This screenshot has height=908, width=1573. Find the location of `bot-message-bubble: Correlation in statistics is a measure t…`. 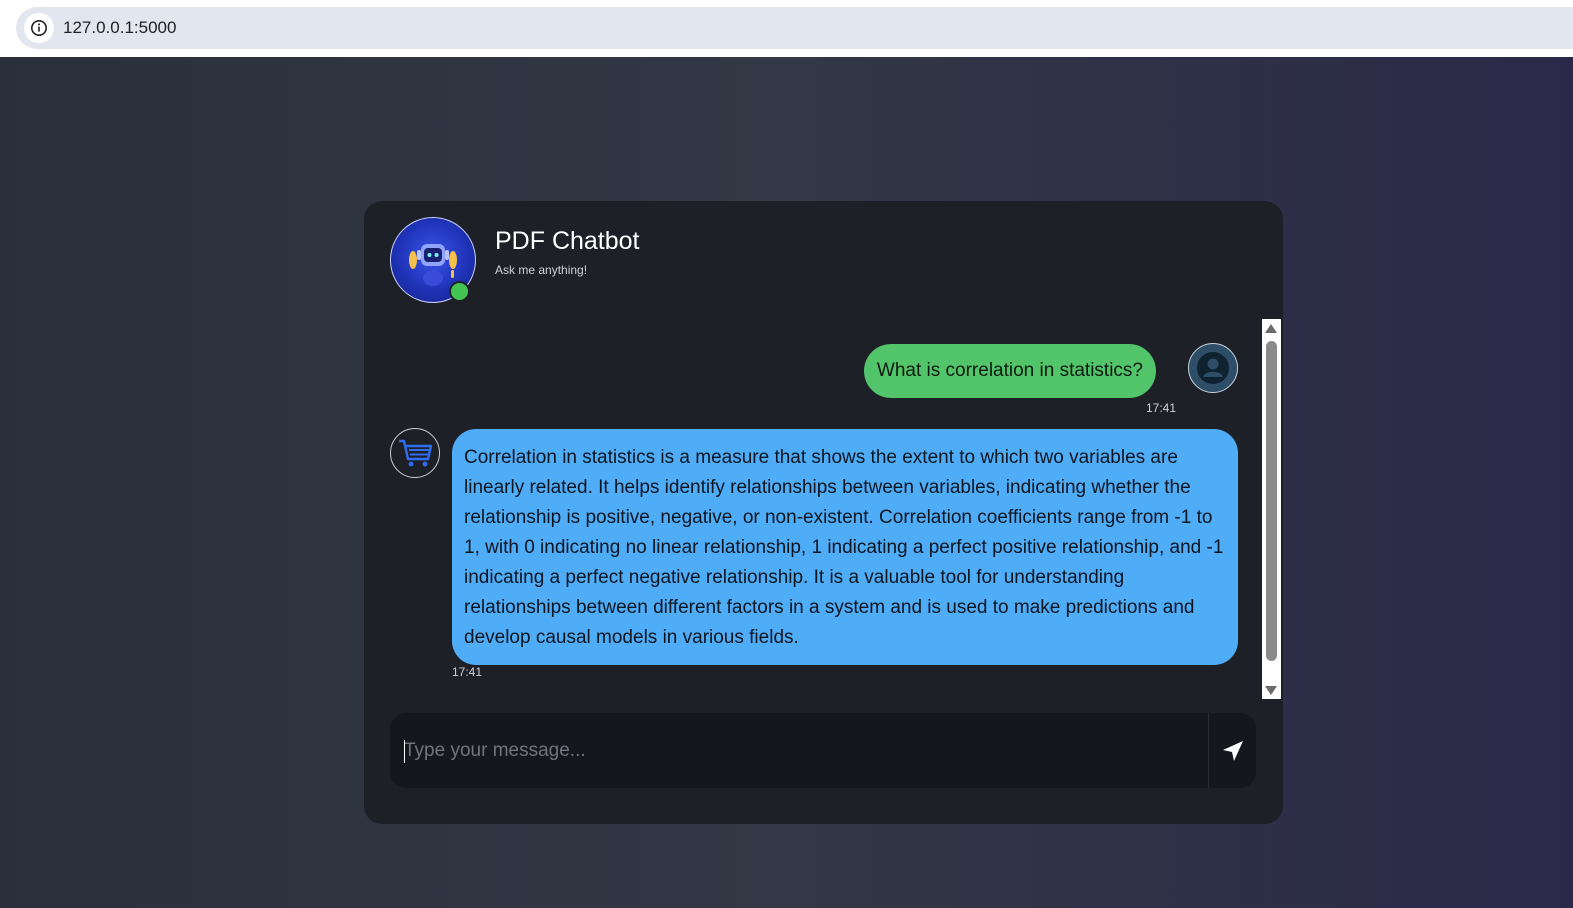

bot-message-bubble: Correlation in statistics is a measure t… is located at coordinates (845, 547).